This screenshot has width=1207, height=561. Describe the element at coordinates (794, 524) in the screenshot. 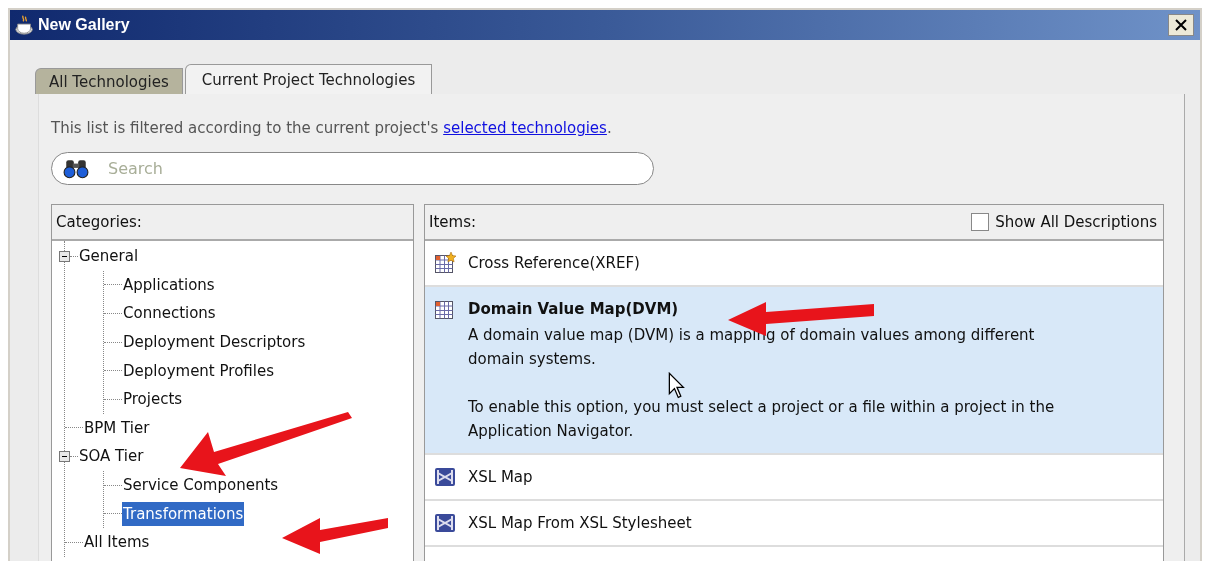

I see `gallery-item: XSL Map From XSL Stylesheet` at that location.